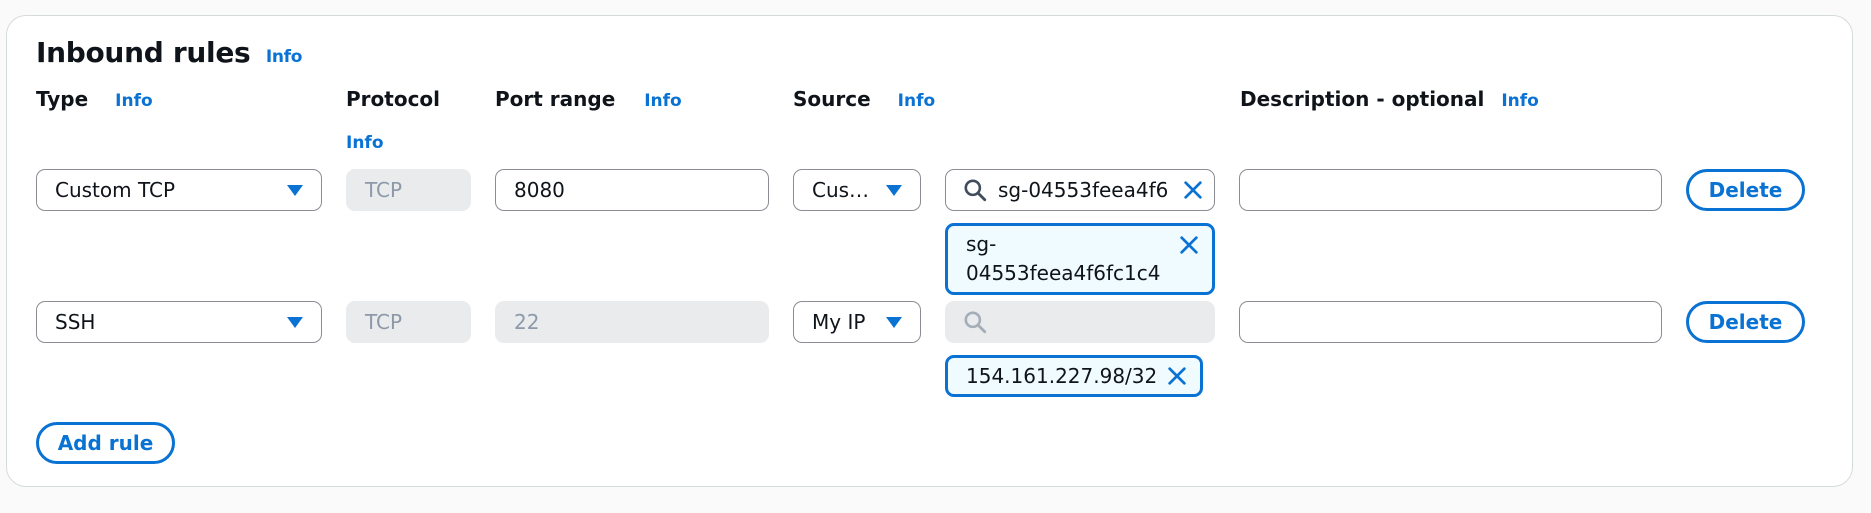 The height and width of the screenshot is (513, 1871). I want to click on header-type: Type Info, so click(94, 99).